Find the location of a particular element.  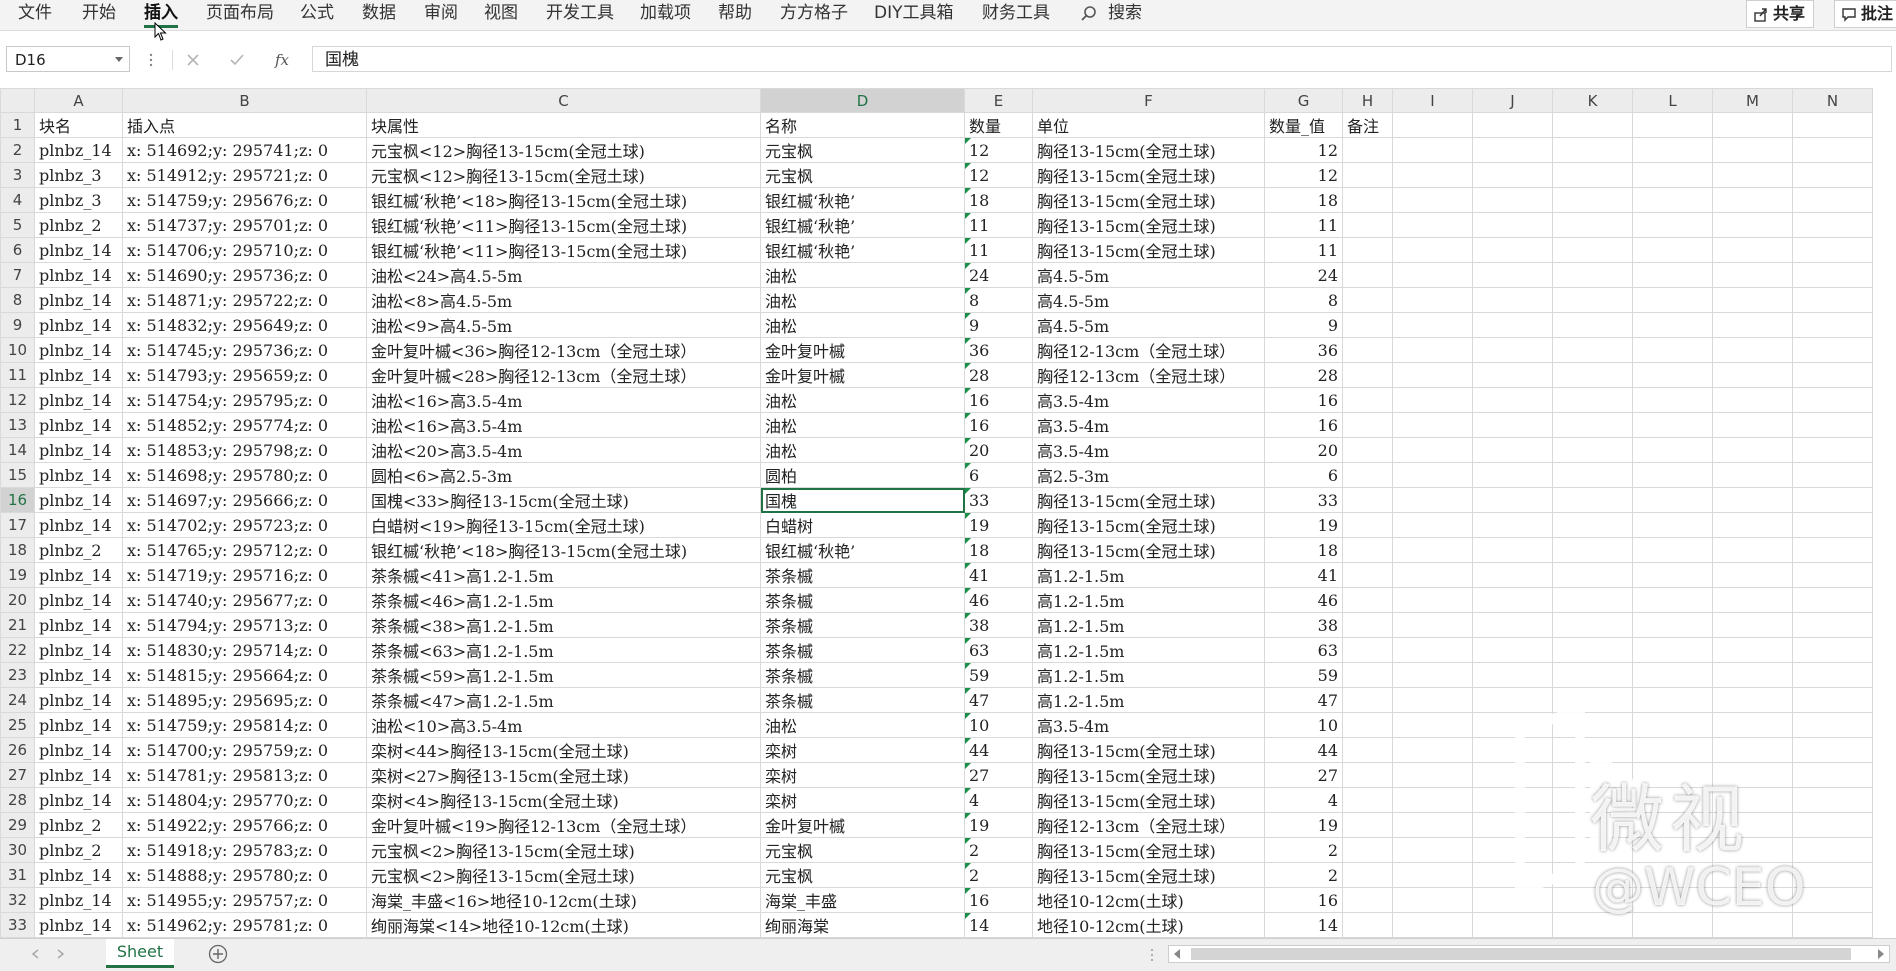

cell-e: 12 is located at coordinates (998, 150).